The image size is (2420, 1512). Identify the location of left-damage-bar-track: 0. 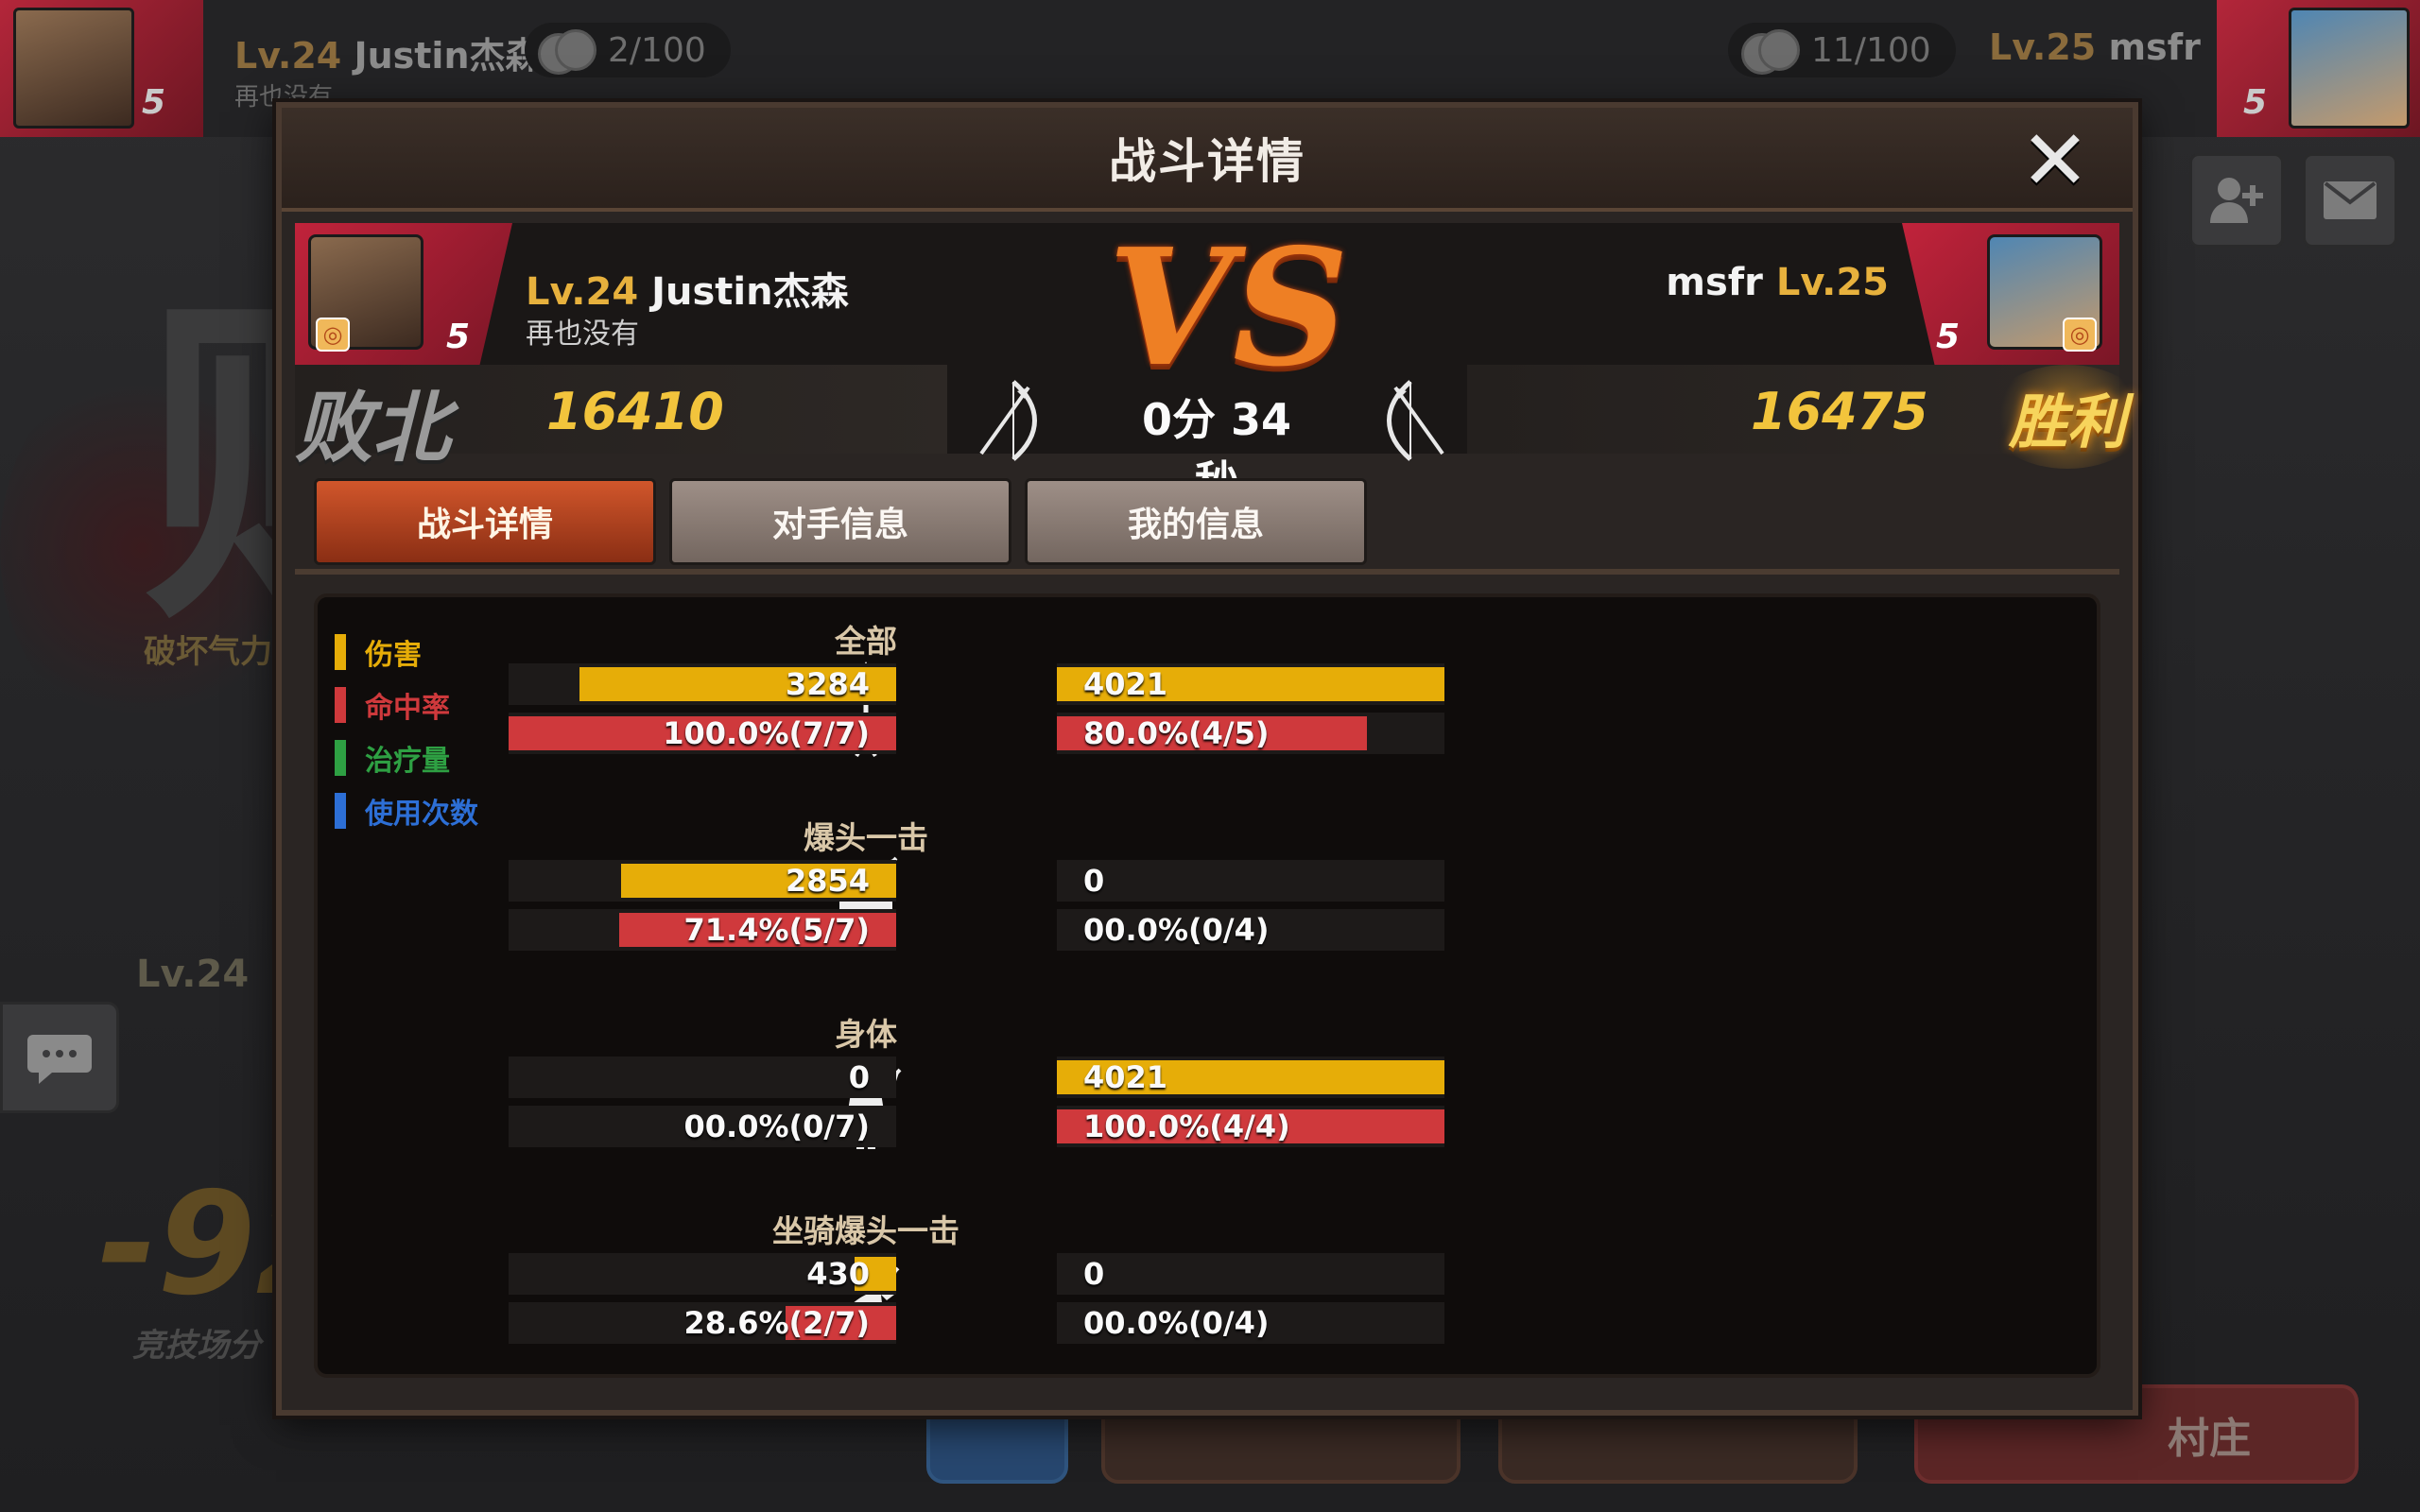
(703, 1077).